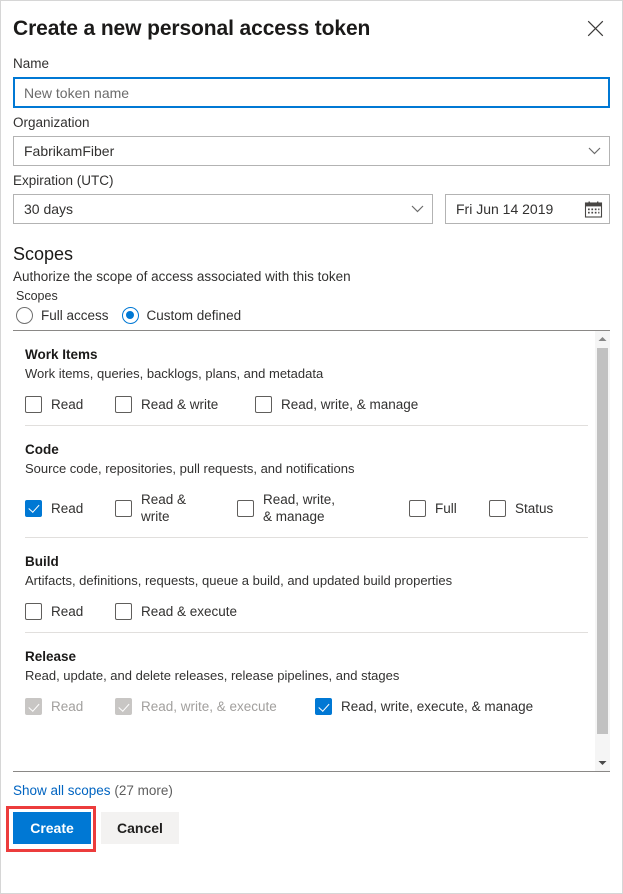 This screenshot has width=623, height=894. I want to click on dialog-buttons: Create Cancel, so click(308, 829).